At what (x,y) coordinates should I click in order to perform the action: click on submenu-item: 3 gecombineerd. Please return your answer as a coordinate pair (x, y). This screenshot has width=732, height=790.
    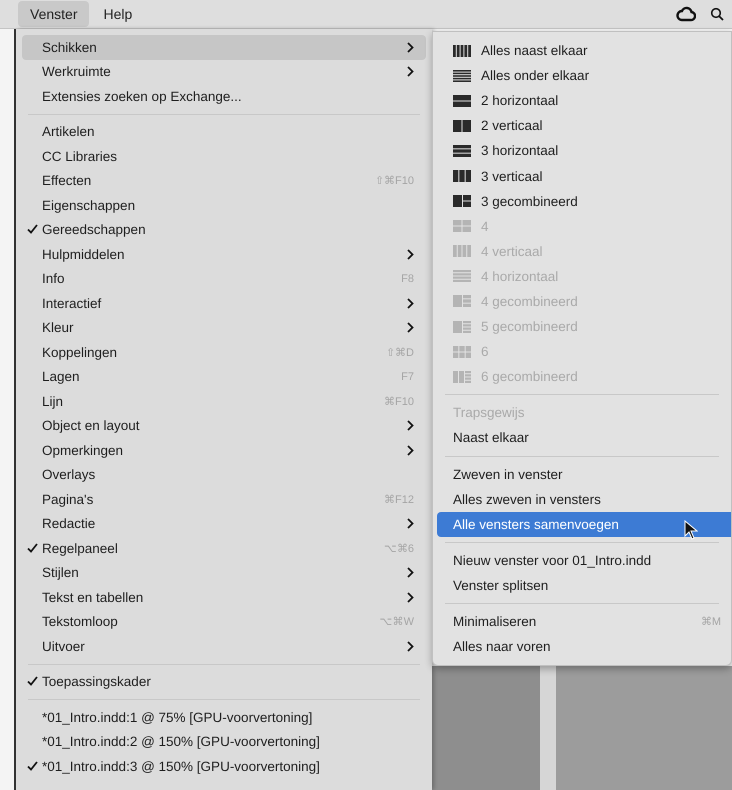
    Looking at the image, I should click on (584, 201).